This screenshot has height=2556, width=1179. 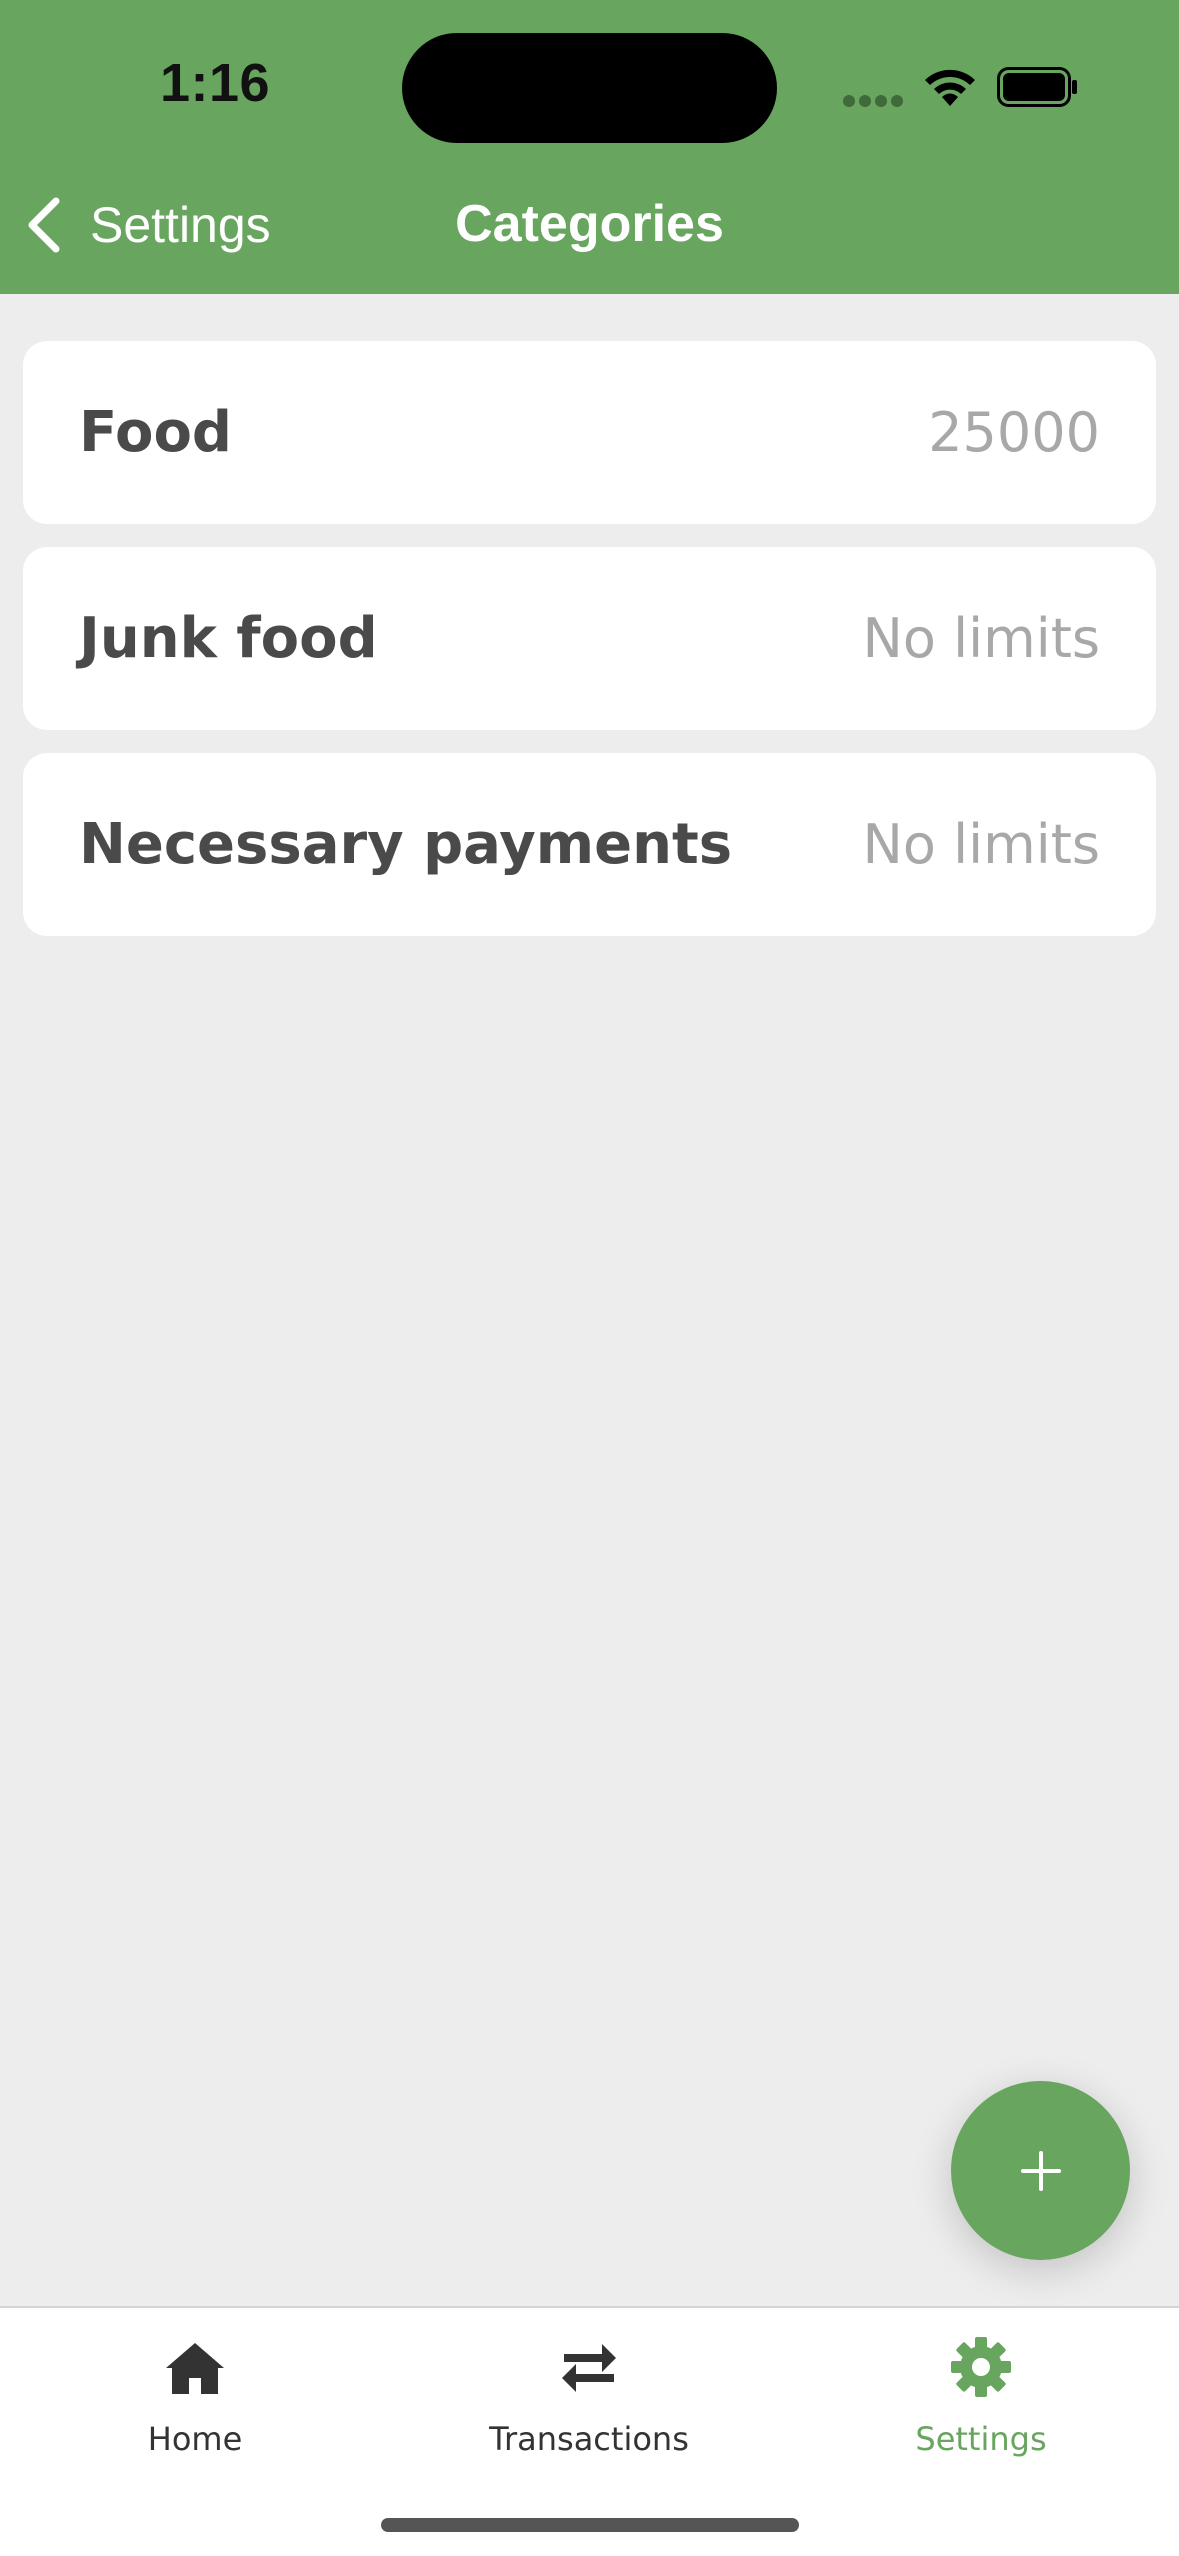 What do you see at coordinates (589, 88) in the screenshot?
I see `dynamic-island` at bounding box center [589, 88].